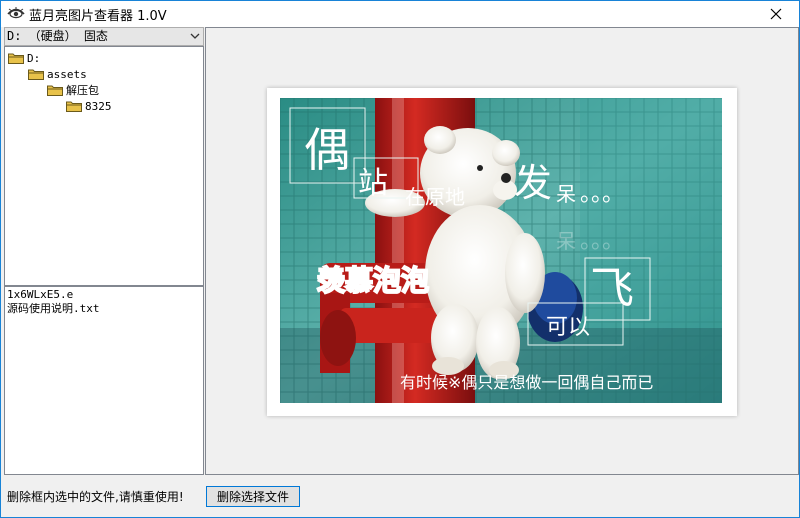 The width and height of the screenshot is (800, 518). I want to click on photo-text: 羡慕泡泡, so click(373, 280).